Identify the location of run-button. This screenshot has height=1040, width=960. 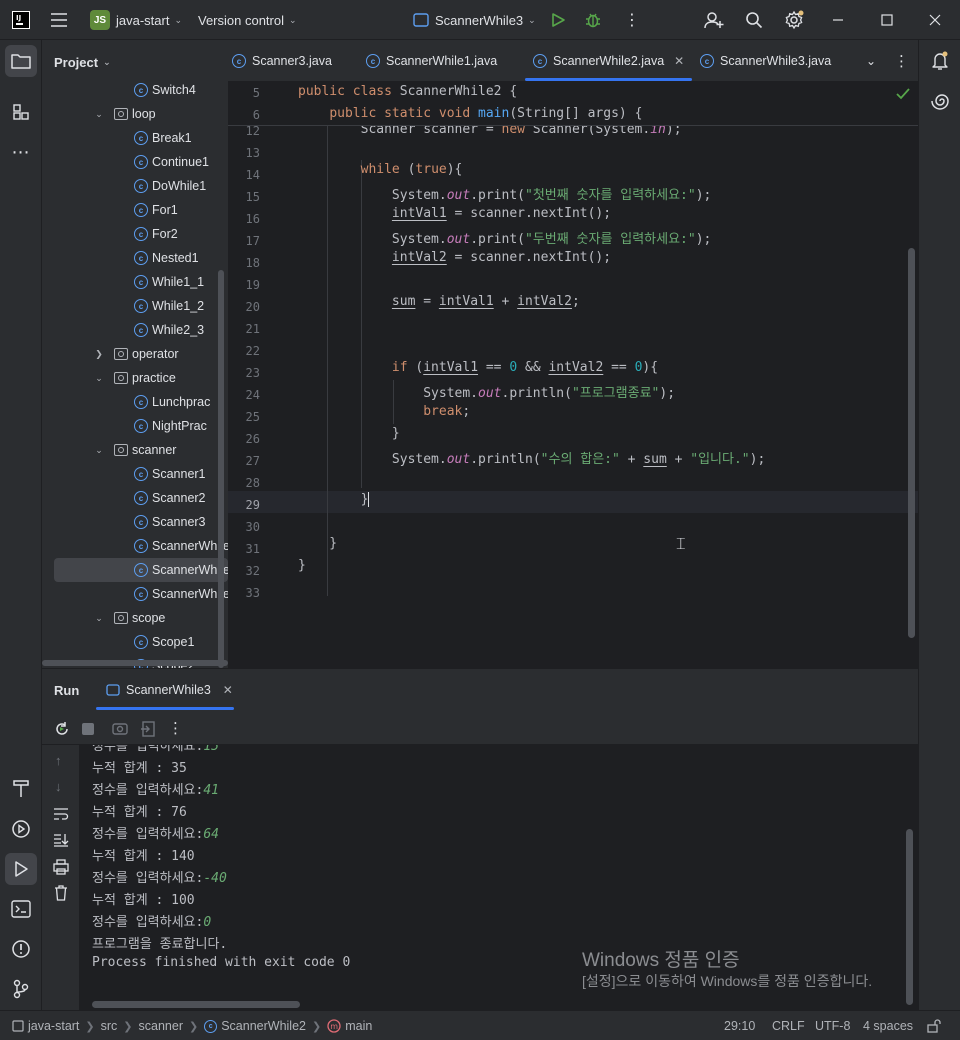
(558, 20).